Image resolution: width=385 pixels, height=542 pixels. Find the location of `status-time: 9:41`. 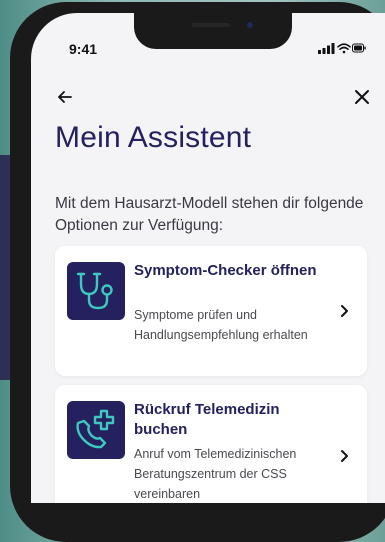

status-time: 9:41 is located at coordinates (83, 49).